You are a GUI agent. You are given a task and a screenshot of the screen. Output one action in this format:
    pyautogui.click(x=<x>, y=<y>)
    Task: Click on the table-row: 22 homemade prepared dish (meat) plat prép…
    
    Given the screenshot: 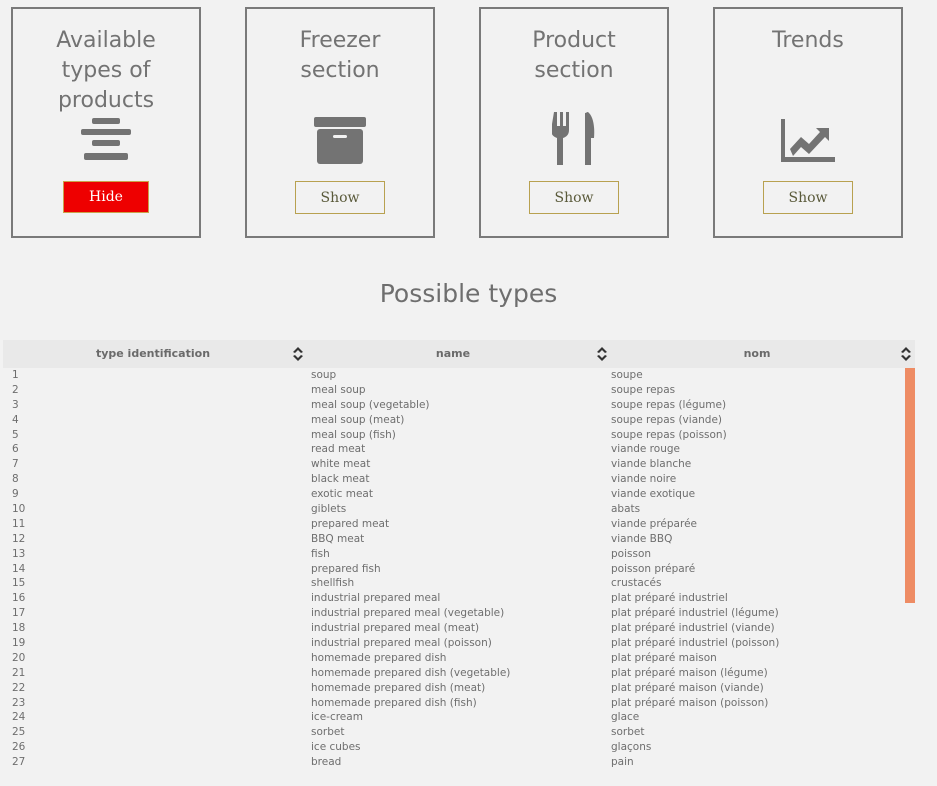 What is the action you would take?
    pyautogui.click(x=452, y=688)
    